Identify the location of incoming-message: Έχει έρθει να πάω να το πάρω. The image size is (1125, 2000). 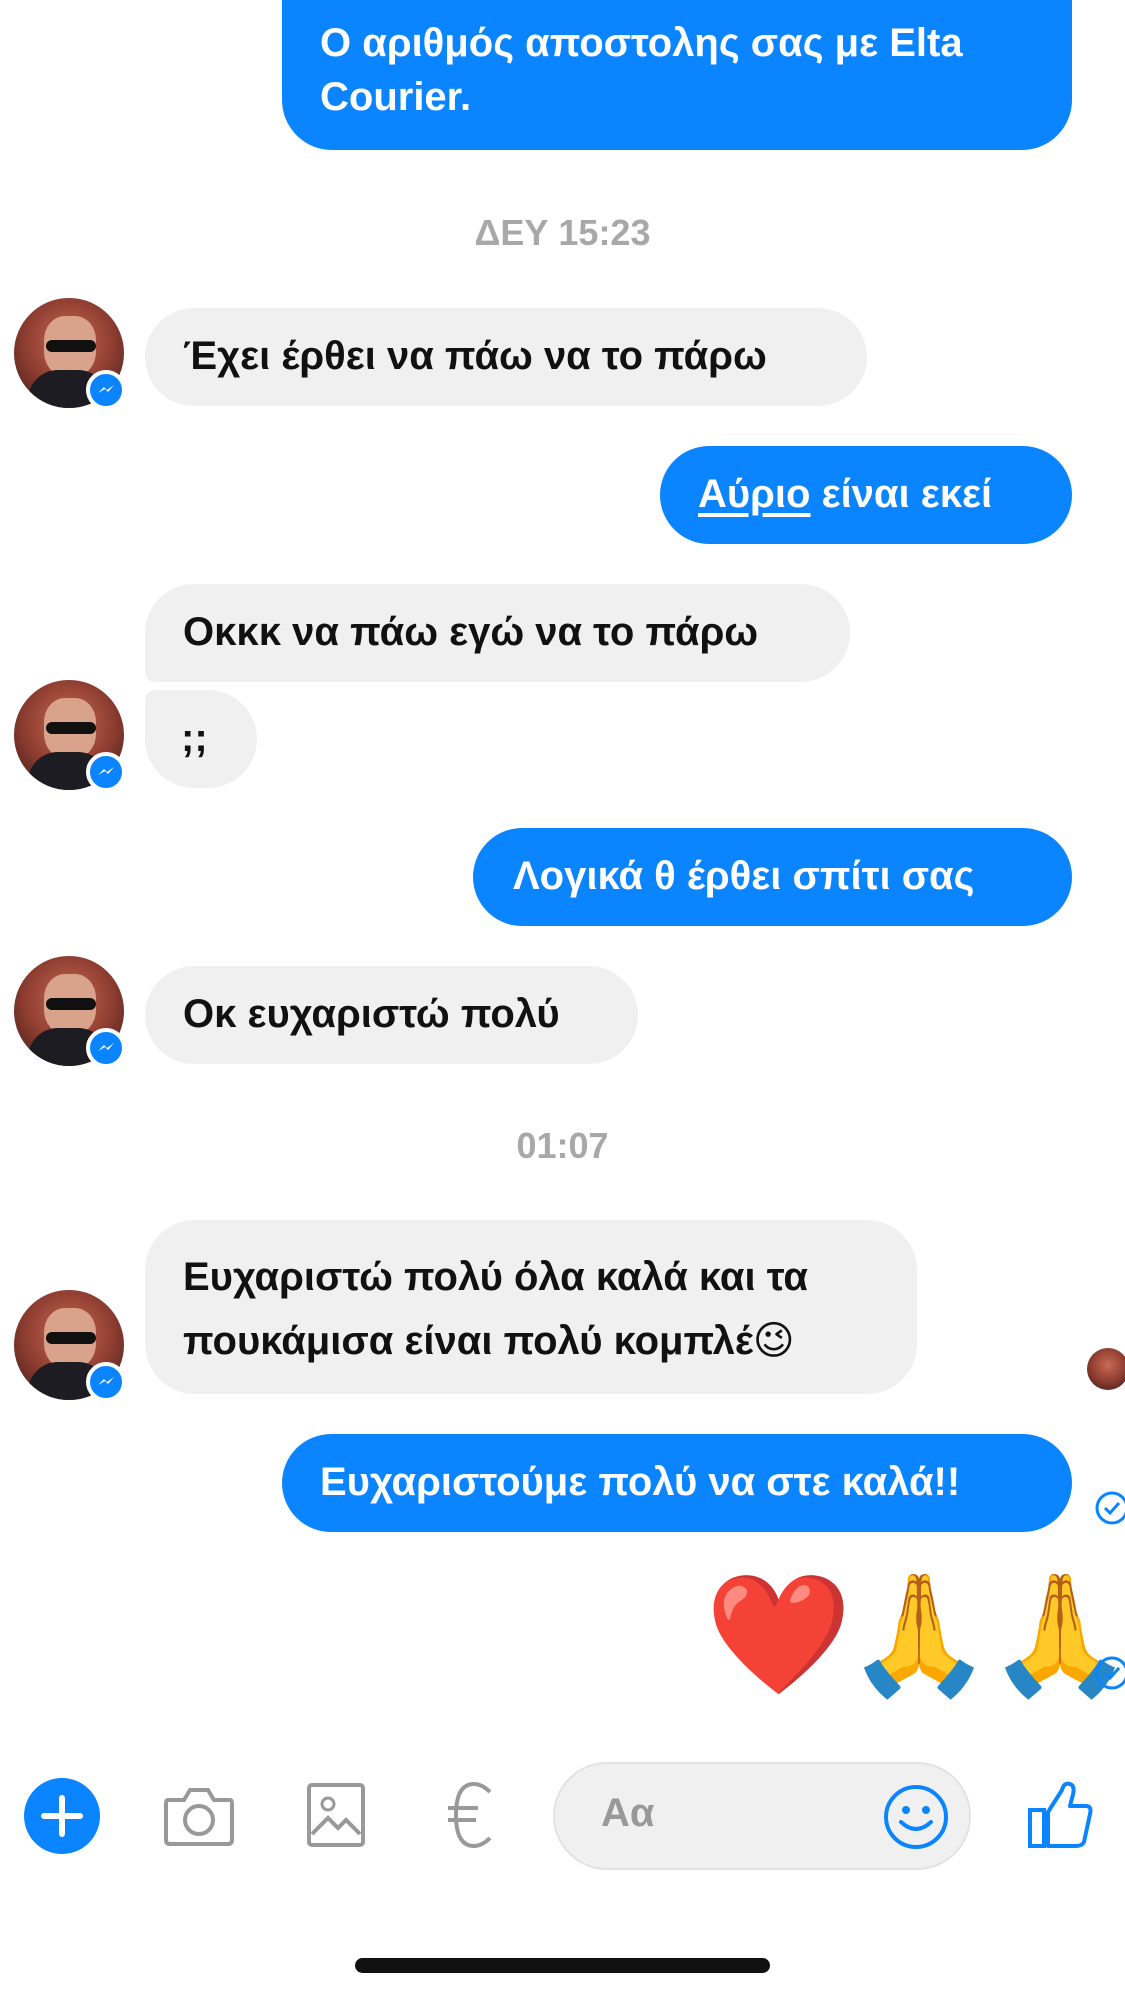
(506, 357).